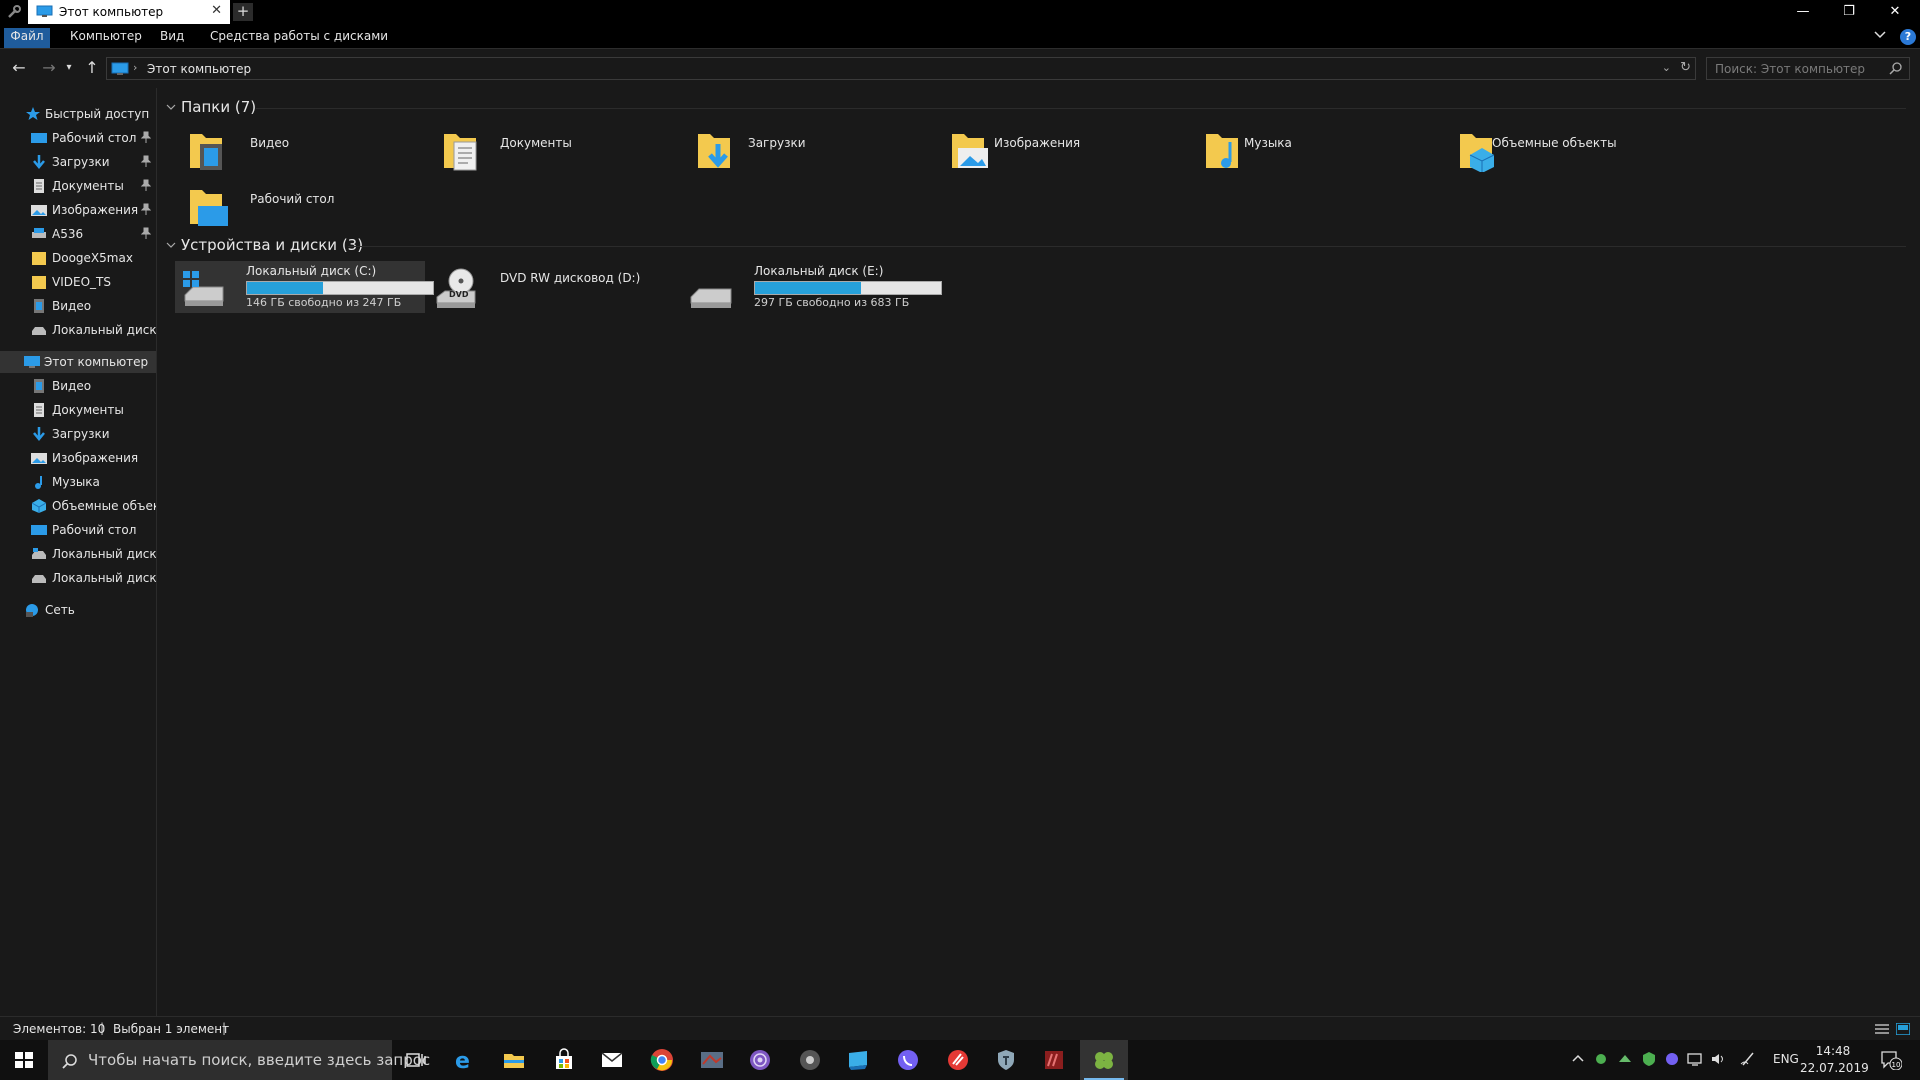 The height and width of the screenshot is (1080, 1920). I want to click on folder-tile-music: Музыка, so click(1321, 150).